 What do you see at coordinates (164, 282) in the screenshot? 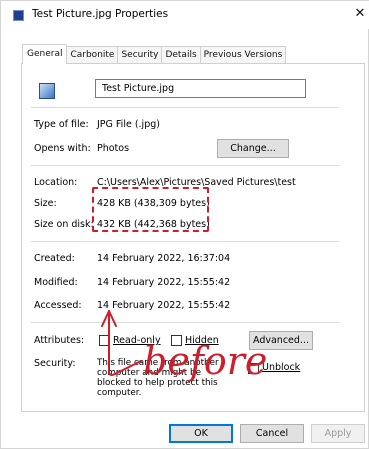
I see `modified-value: 14 February 2022, 15:55:42` at bounding box center [164, 282].